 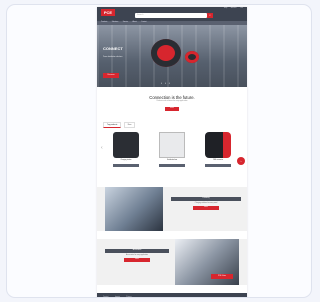 What do you see at coordinates (207, 262) in the screenshot?
I see `accessories-photo: PCE Online` at bounding box center [207, 262].